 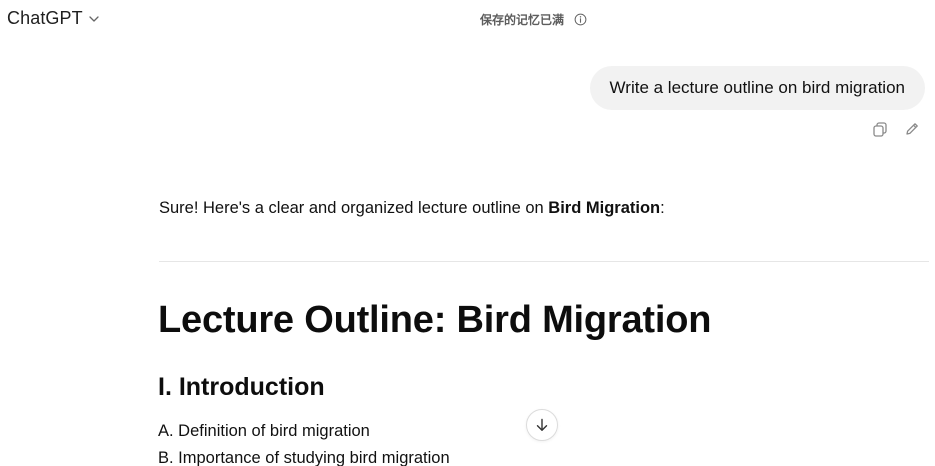 What do you see at coordinates (94, 18) in the screenshot?
I see `chevron-down-icon` at bounding box center [94, 18].